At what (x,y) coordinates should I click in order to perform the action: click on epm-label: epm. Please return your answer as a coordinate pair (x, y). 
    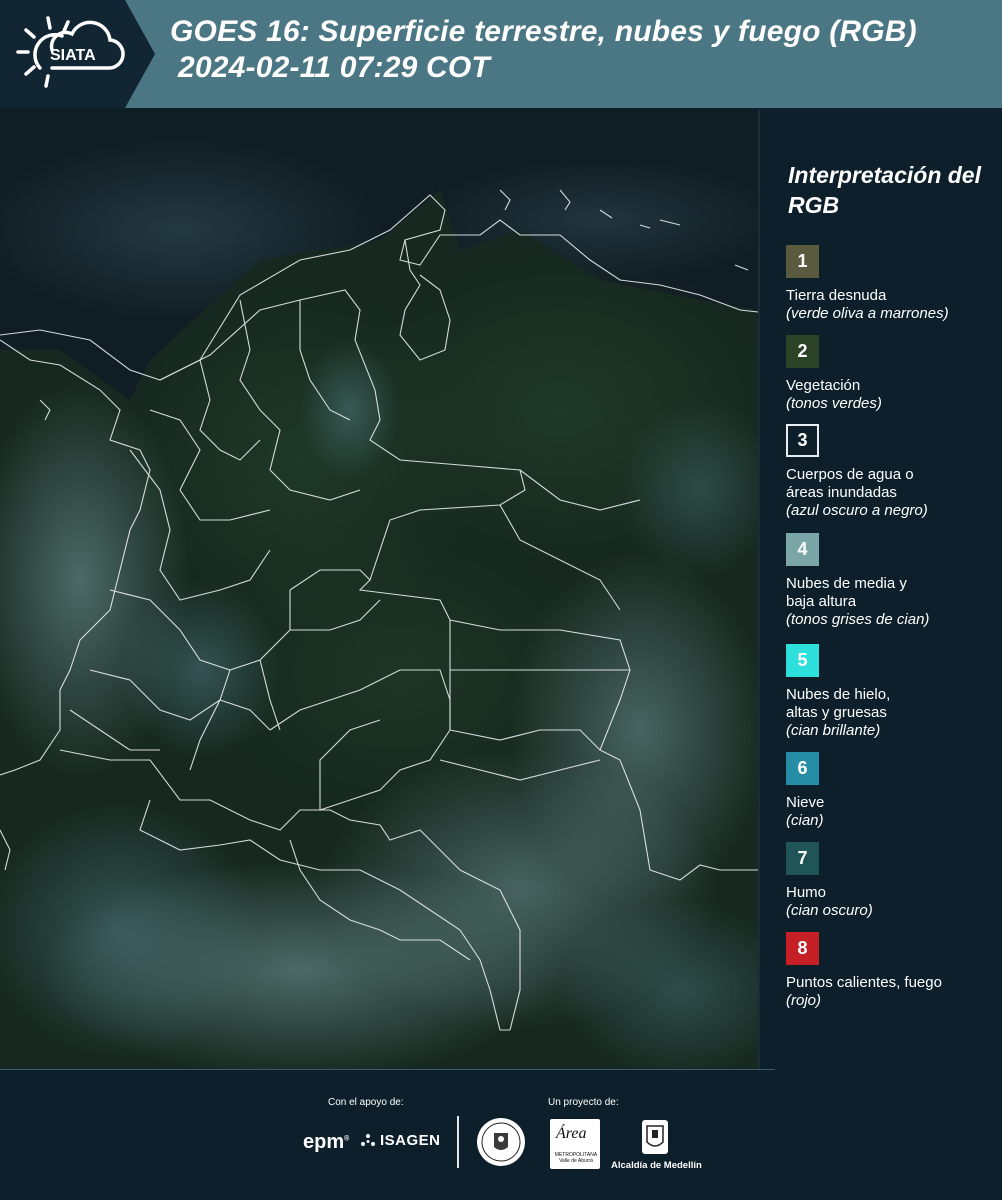
    Looking at the image, I should click on (324, 1142).